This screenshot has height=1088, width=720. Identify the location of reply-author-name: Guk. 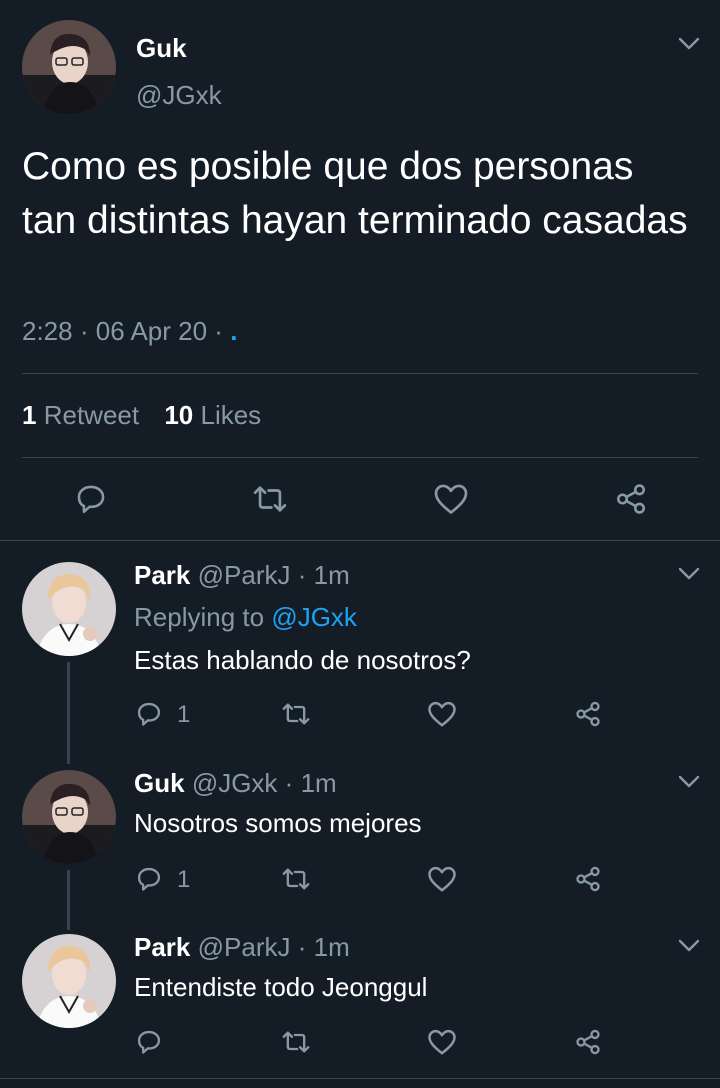
(159, 783).